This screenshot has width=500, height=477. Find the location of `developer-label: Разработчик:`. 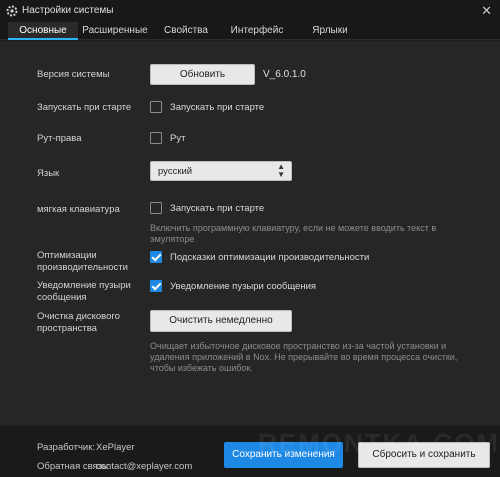

developer-label: Разработчик: is located at coordinates (66, 447).